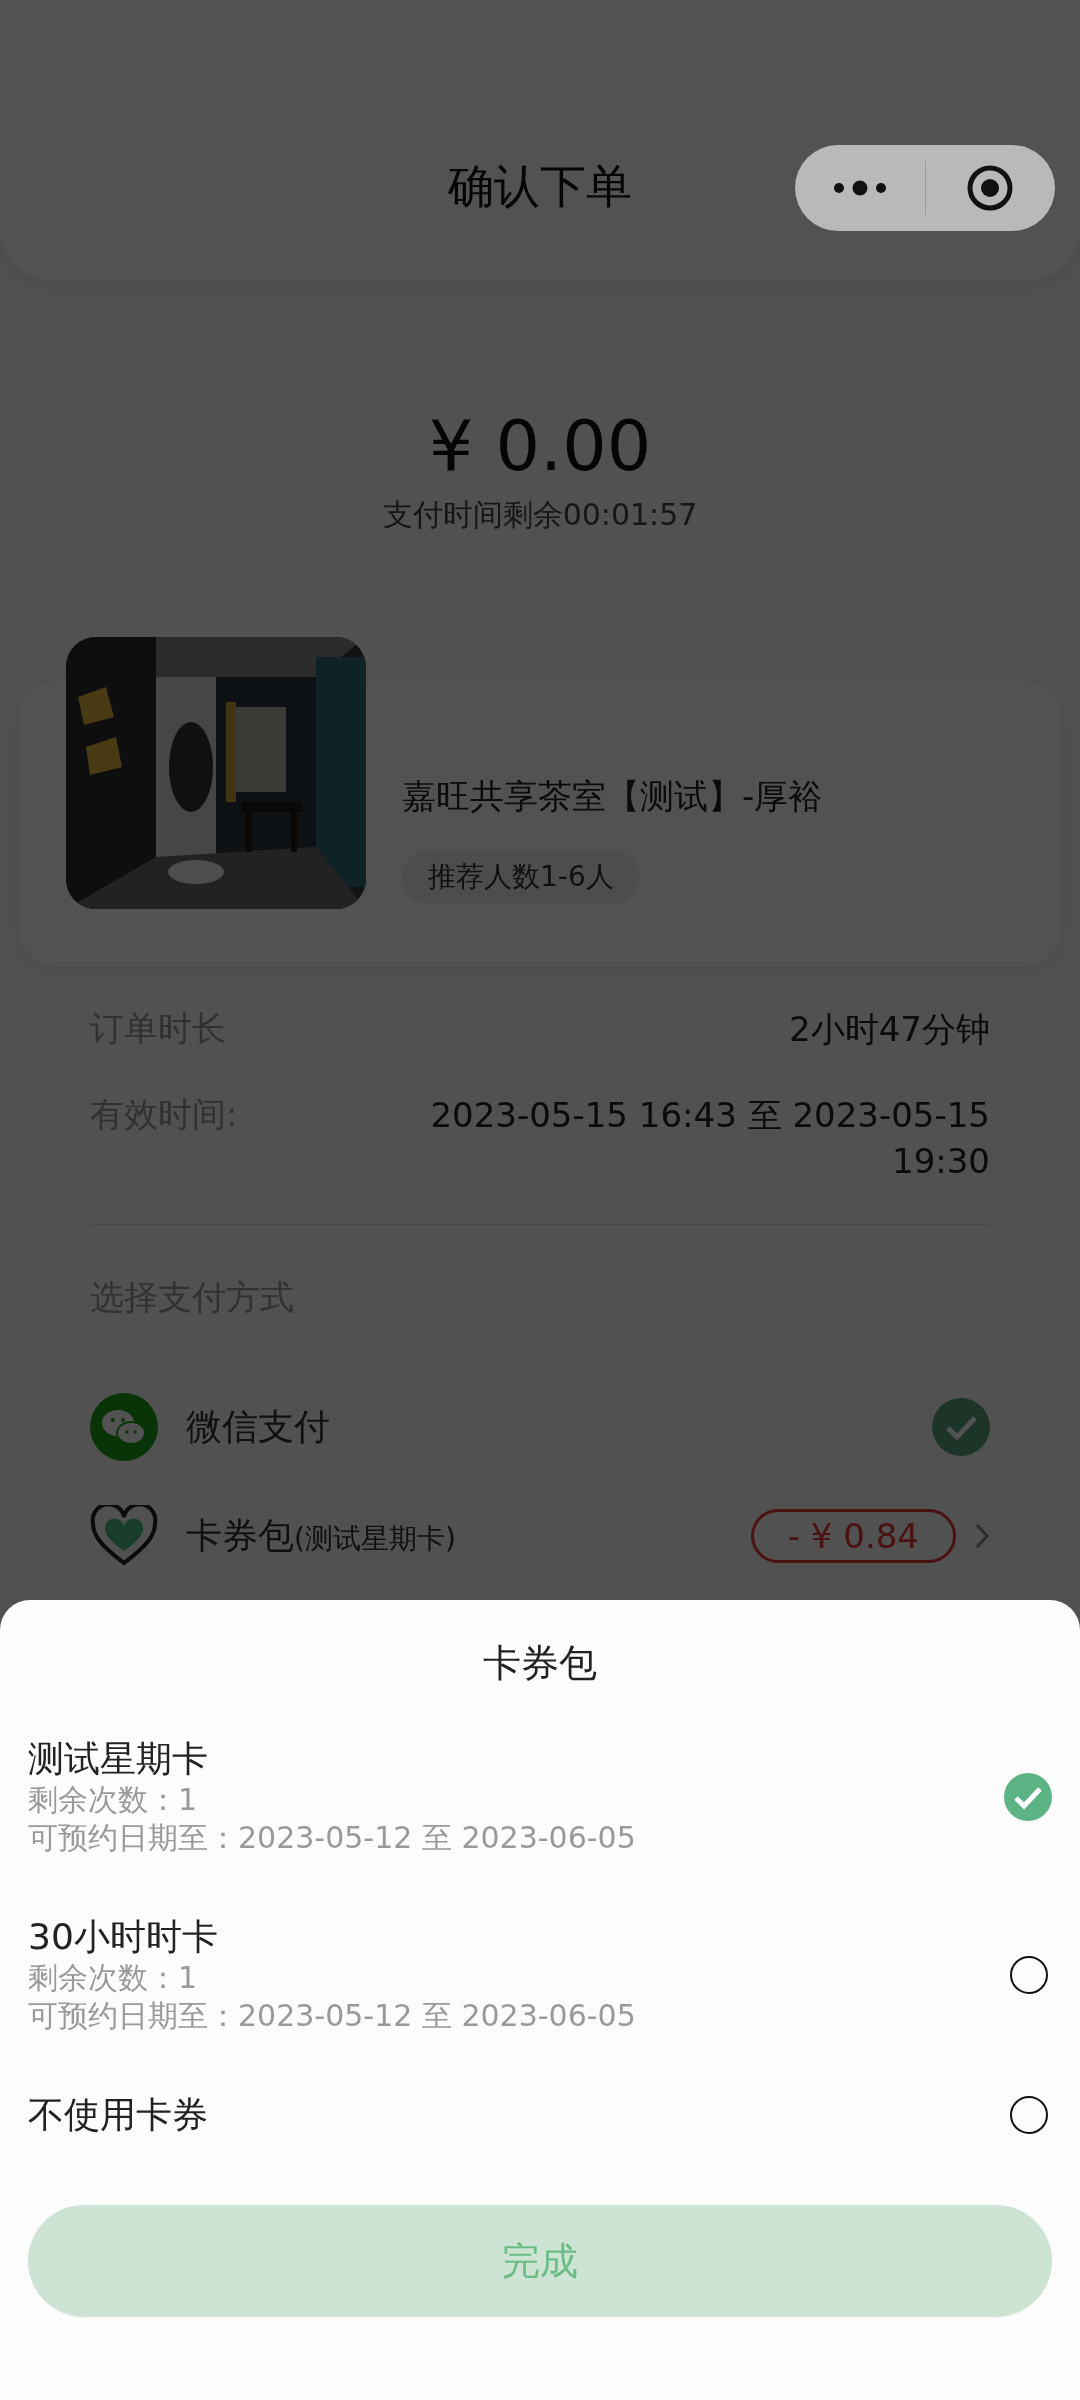 The image size is (1080, 2400). Describe the element at coordinates (709, 1138) in the screenshot. I see `detail-value: 2023-05-15 16:43 至 2023-05-15 19:30` at that location.